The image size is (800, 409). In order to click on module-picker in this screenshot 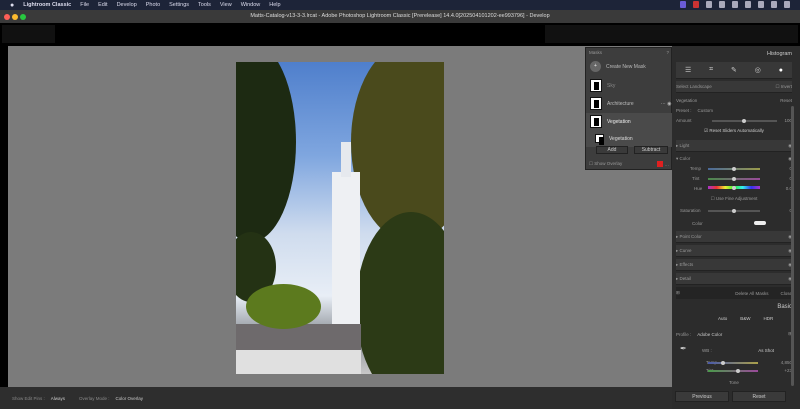, I will do `click(671, 34)`.